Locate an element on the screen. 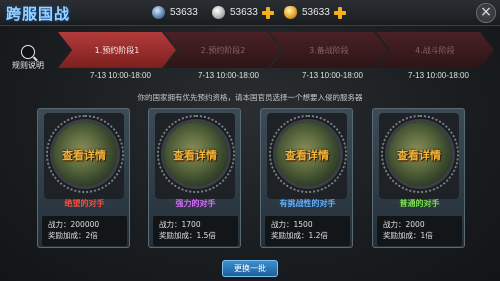 This screenshot has height=281, width=500. opponent-card-4: 查看详情 普通的对手 战力：2000 奖励加成：1倍 is located at coordinates (418, 178).